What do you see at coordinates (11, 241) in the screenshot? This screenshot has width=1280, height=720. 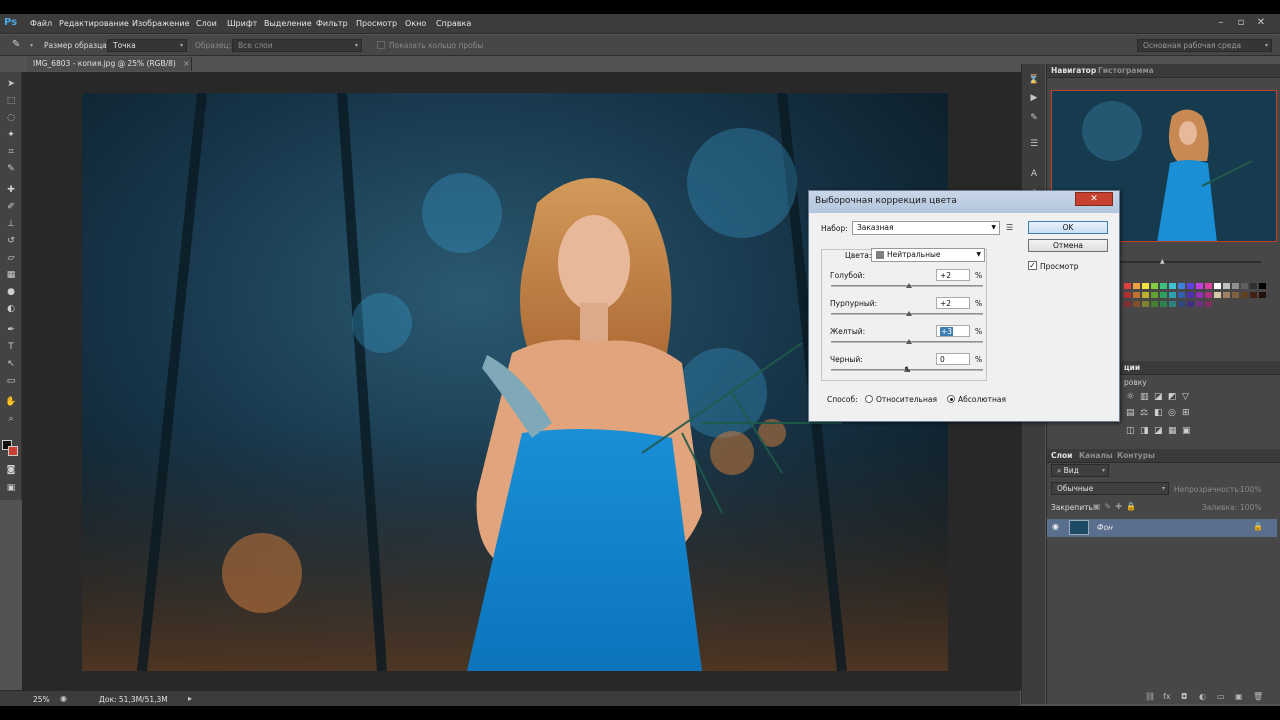 I see `history-brush-icon: ↺` at bounding box center [11, 241].